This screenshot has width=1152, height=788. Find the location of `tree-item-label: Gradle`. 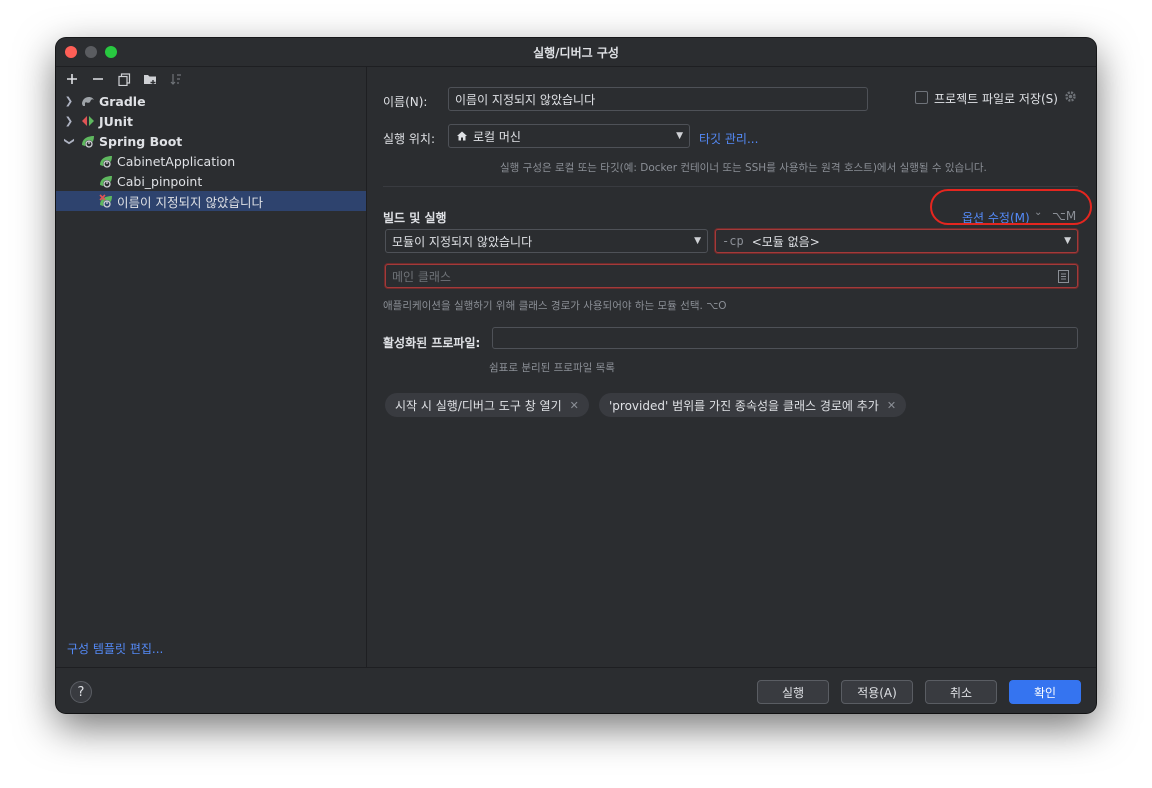

tree-item-label: Gradle is located at coordinates (122, 101).